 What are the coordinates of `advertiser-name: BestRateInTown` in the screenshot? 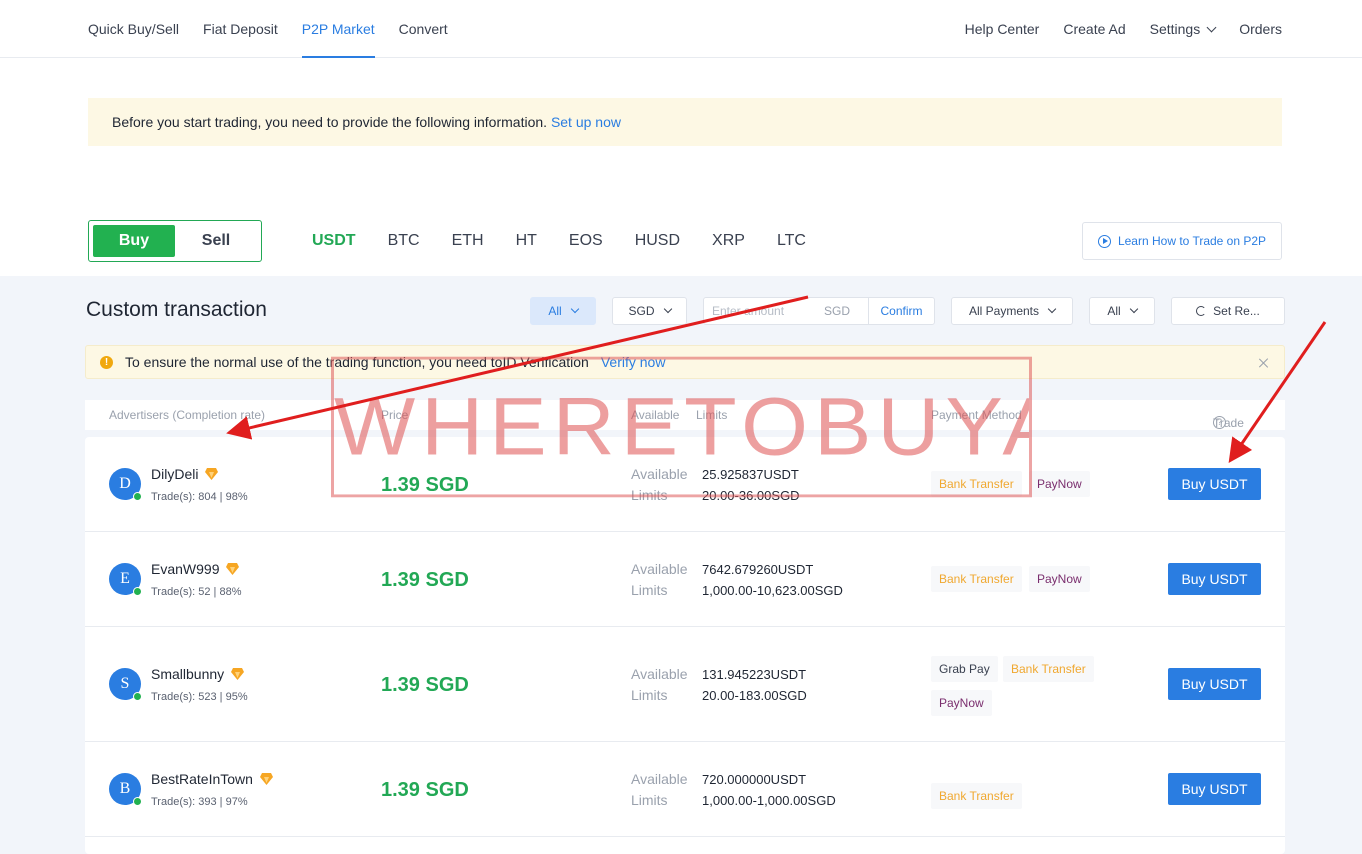 It's located at (212, 779).